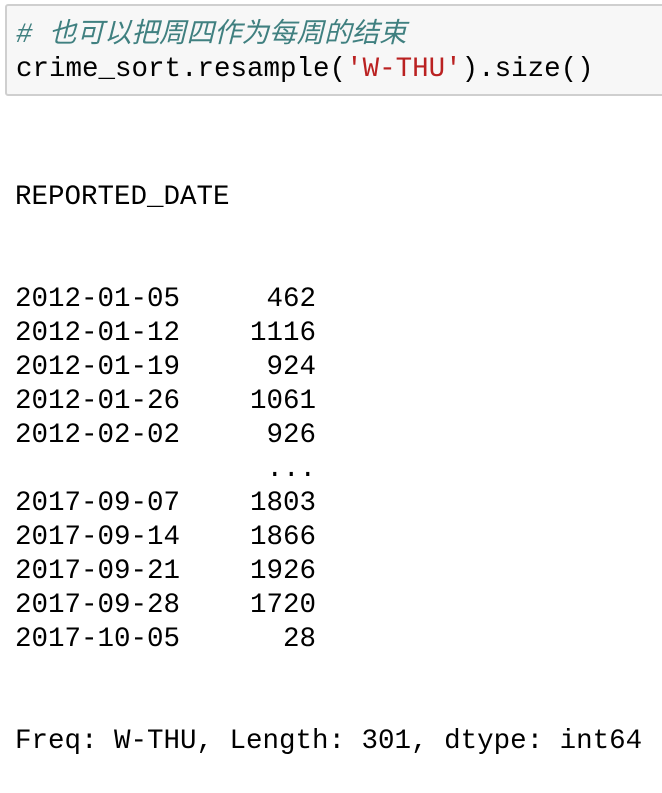 The height and width of the screenshot is (793, 662). What do you see at coordinates (282, 503) in the screenshot?
I see `row-value: 1803` at bounding box center [282, 503].